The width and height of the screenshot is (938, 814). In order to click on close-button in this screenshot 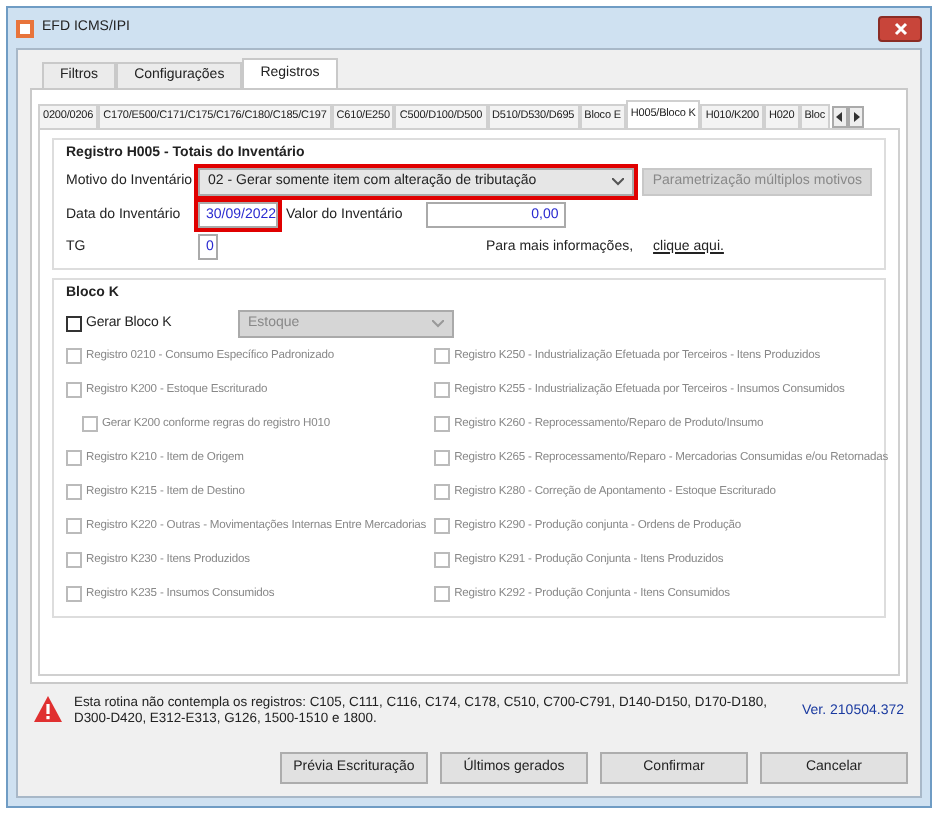, I will do `click(900, 28)`.